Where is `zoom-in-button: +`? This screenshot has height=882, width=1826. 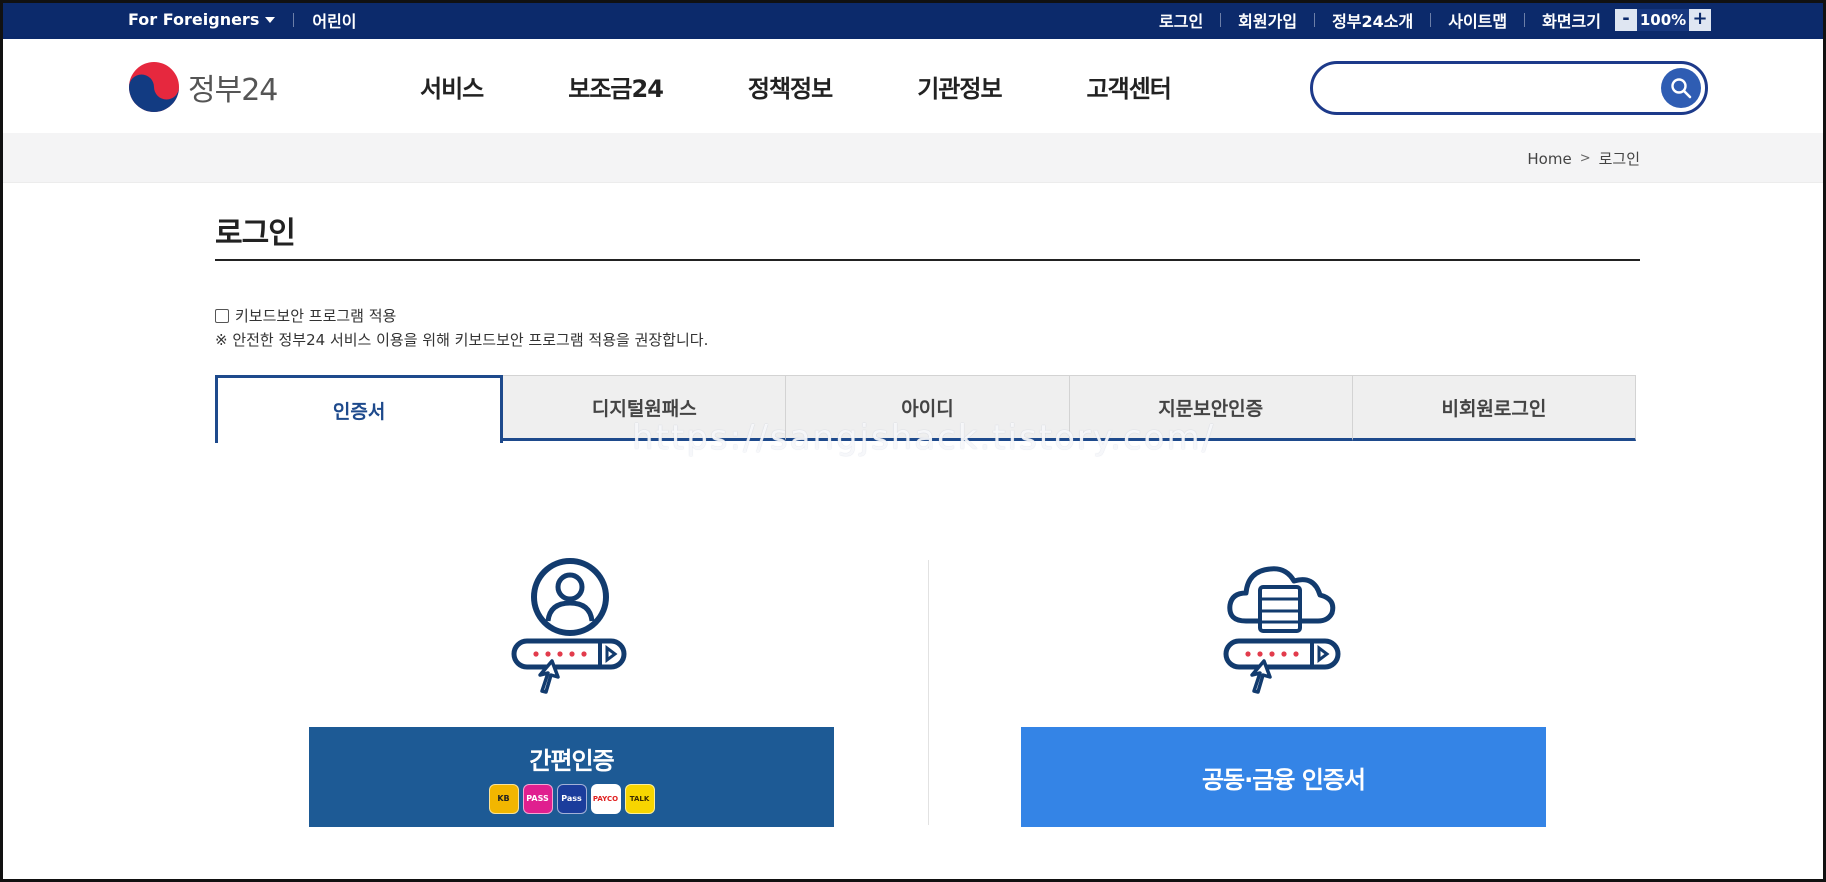
zoom-in-button: + is located at coordinates (1700, 19).